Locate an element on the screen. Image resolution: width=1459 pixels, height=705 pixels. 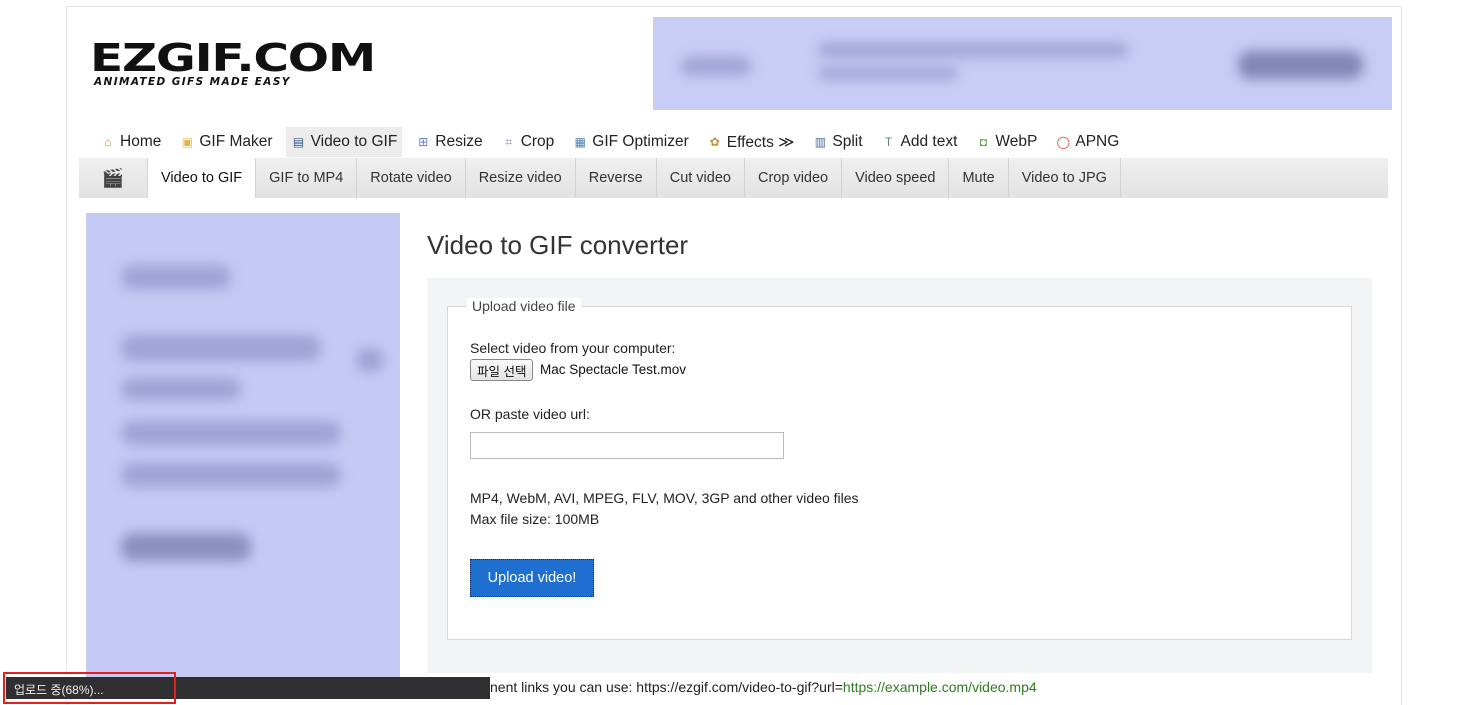
main-nav-label: Effects ≫ is located at coordinates (760, 142).